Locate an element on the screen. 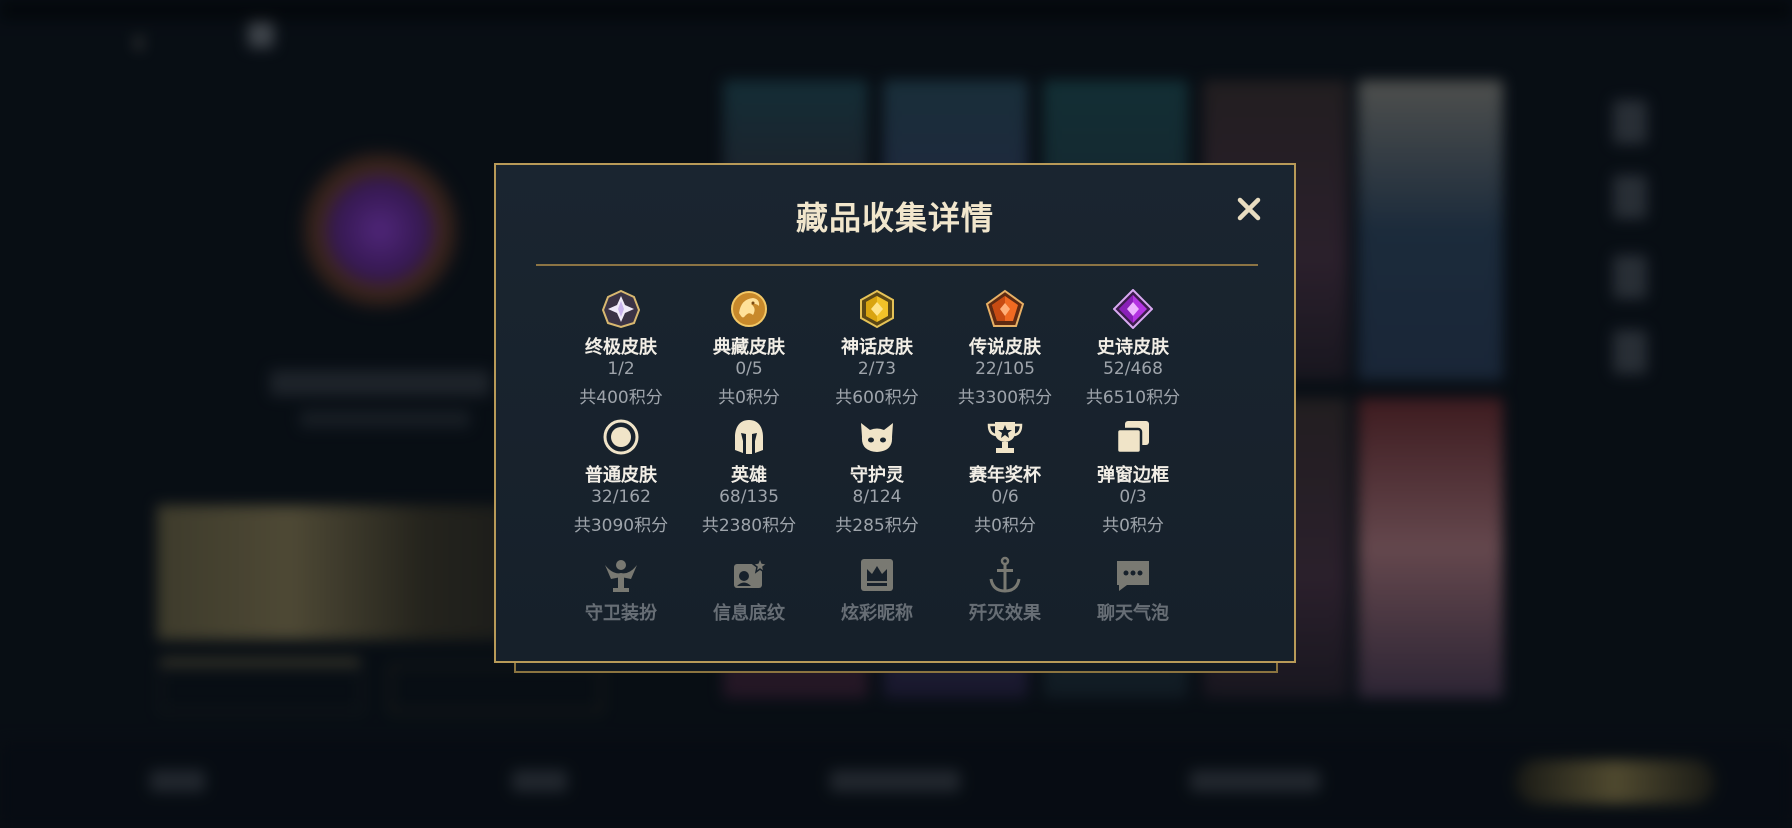  close-icon is located at coordinates (1249, 209).